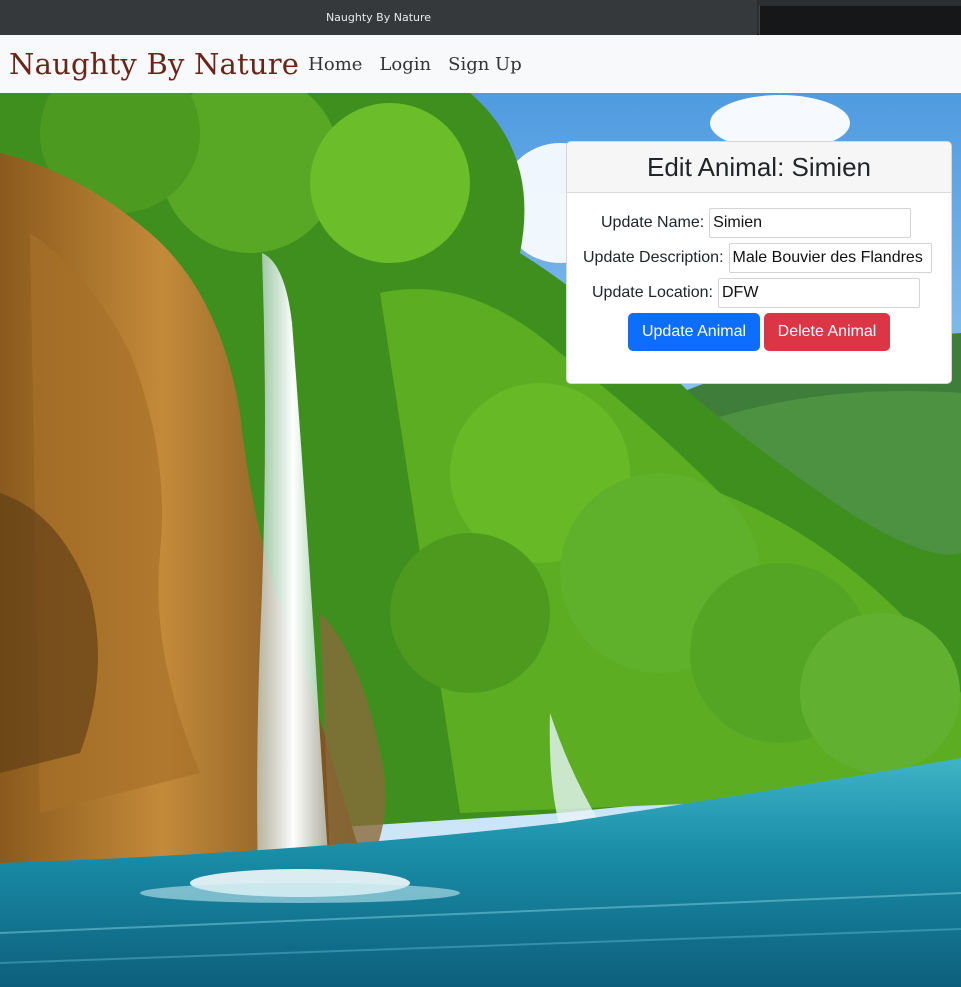  Describe the element at coordinates (860, 20) in the screenshot. I see `inactive-tab` at that location.